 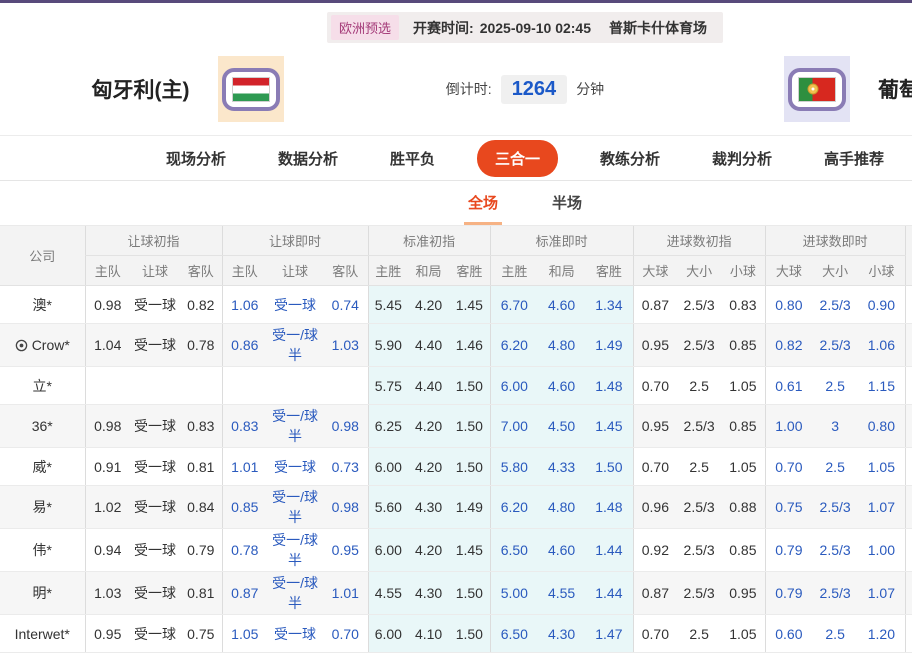 I want to click on odds-cell: 0.88, so click(x=743, y=507).